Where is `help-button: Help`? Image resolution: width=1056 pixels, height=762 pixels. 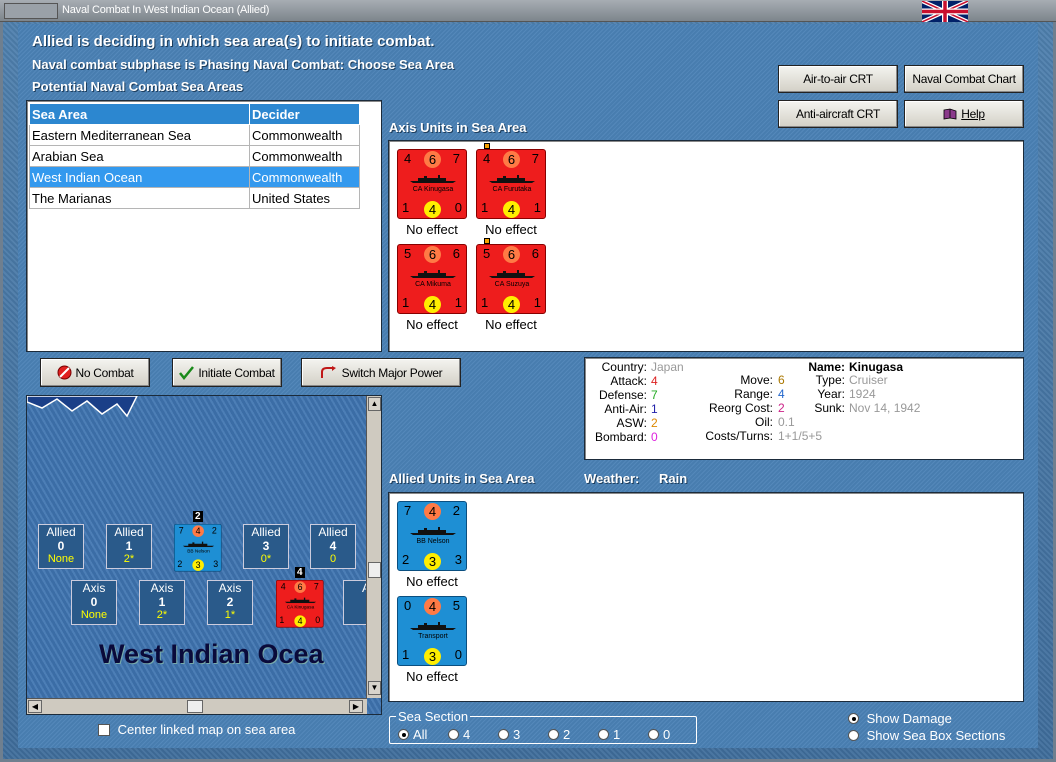 help-button: Help is located at coordinates (964, 114).